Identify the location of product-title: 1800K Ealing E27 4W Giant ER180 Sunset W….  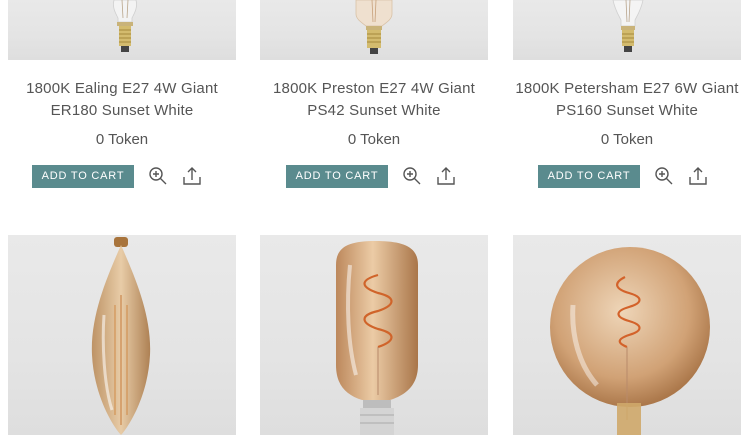
(122, 100).